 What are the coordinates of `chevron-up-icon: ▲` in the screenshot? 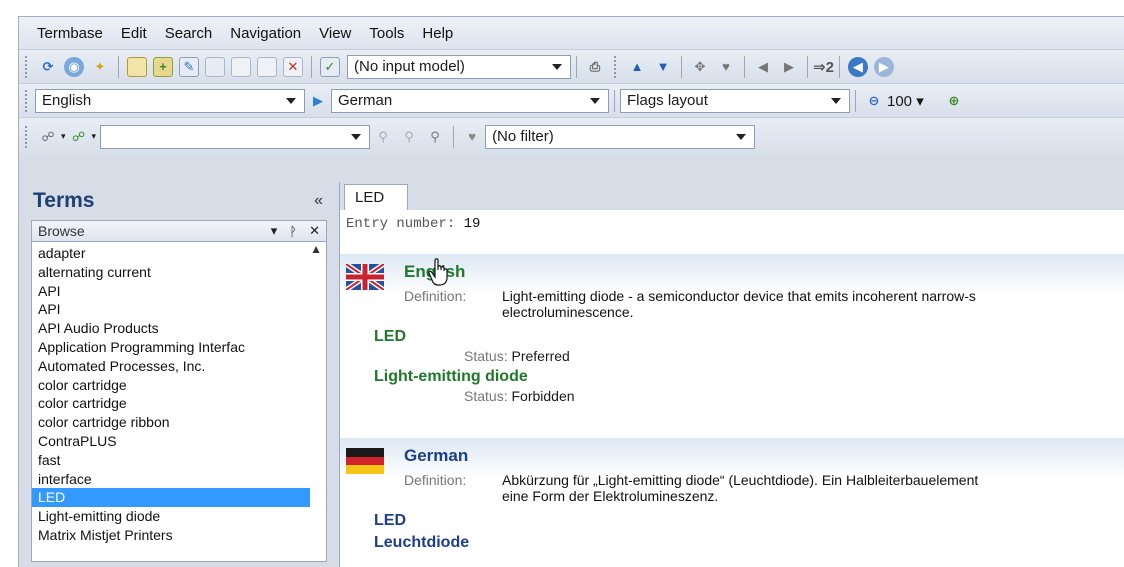 It's located at (637, 67).